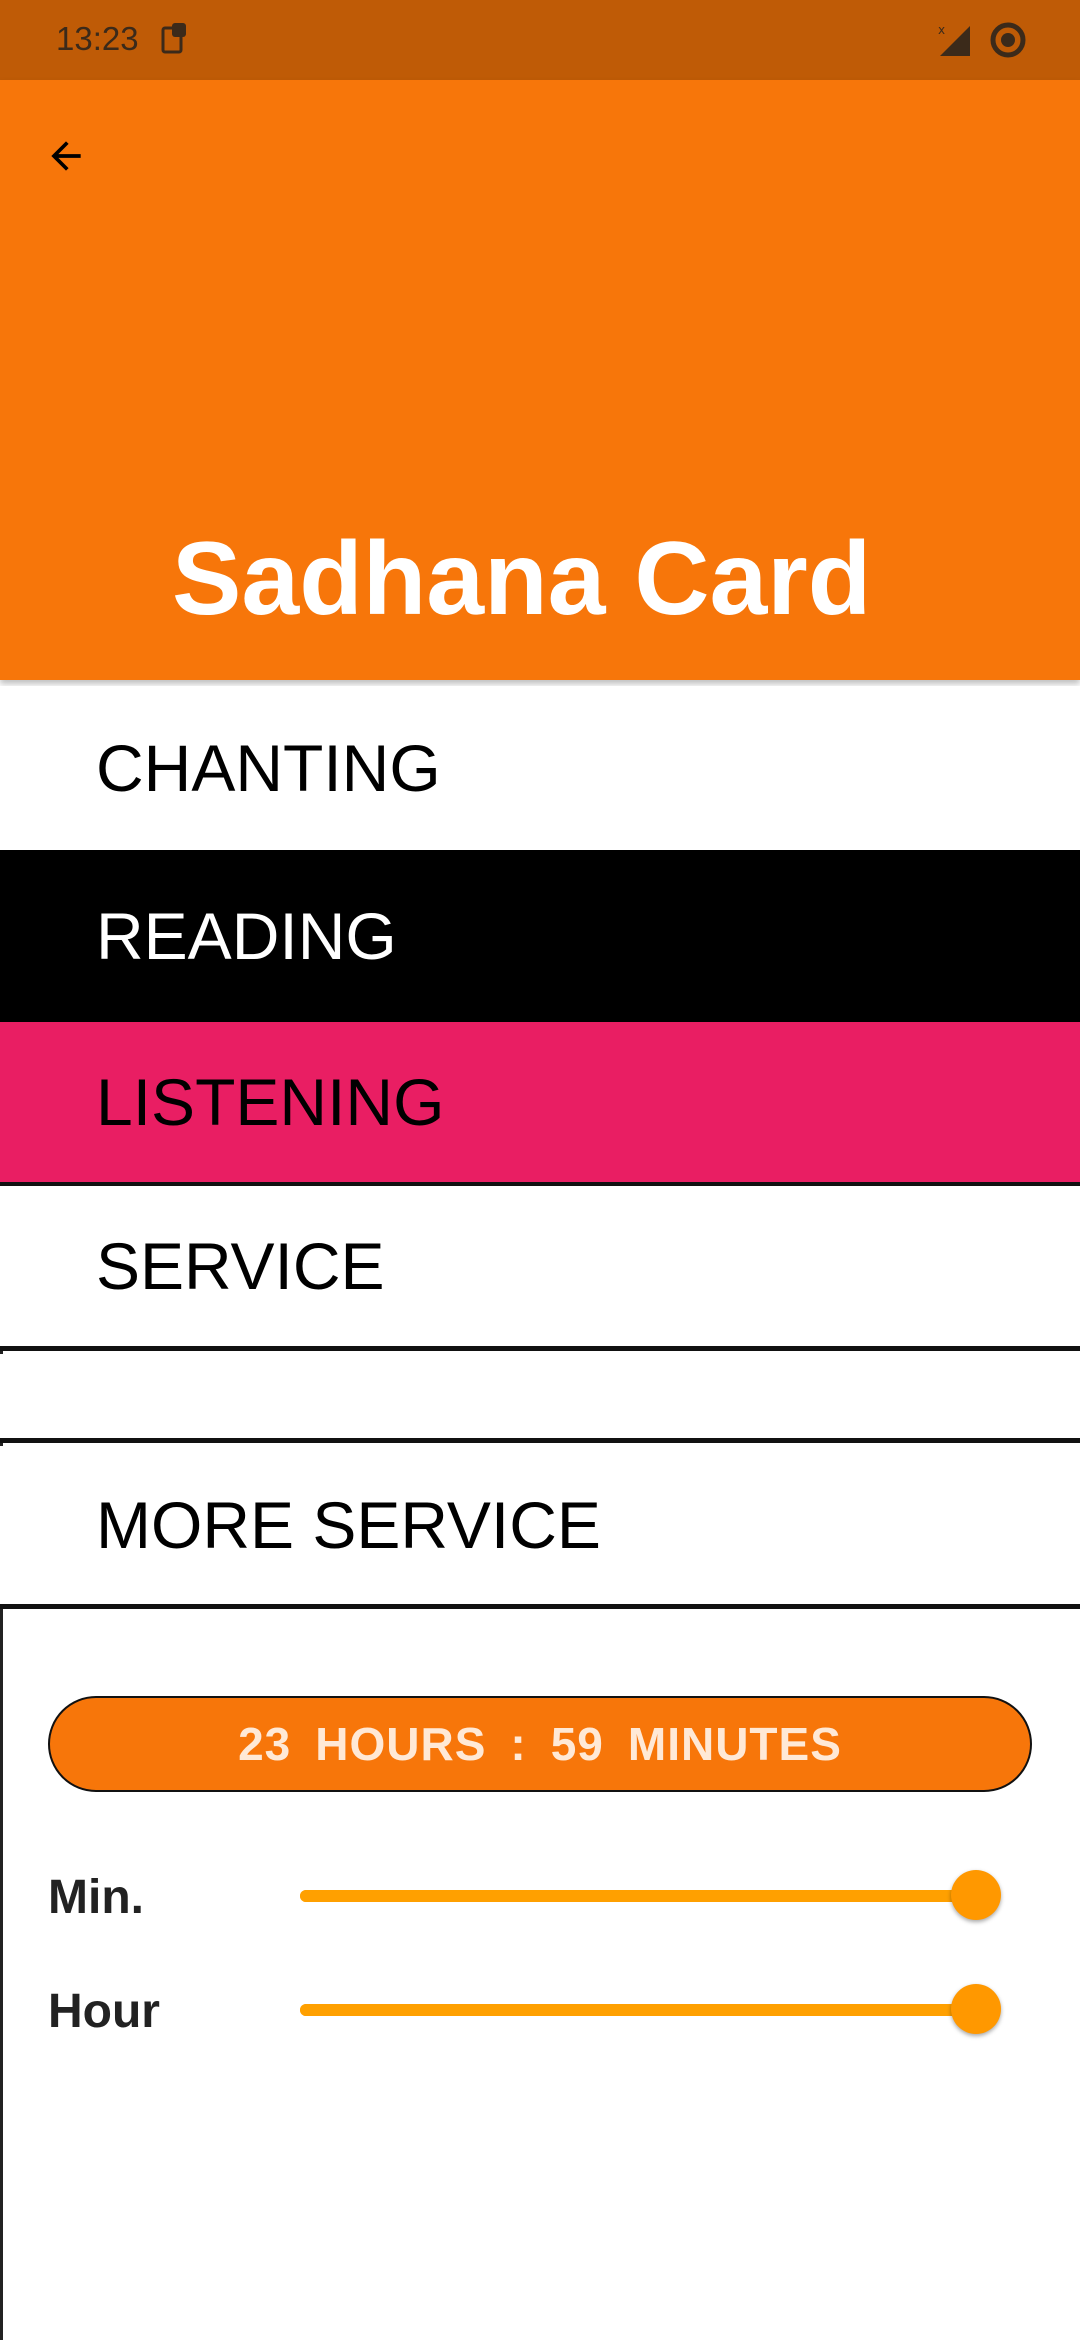  What do you see at coordinates (540, 936) in the screenshot?
I see `menu-item-reading: READING` at bounding box center [540, 936].